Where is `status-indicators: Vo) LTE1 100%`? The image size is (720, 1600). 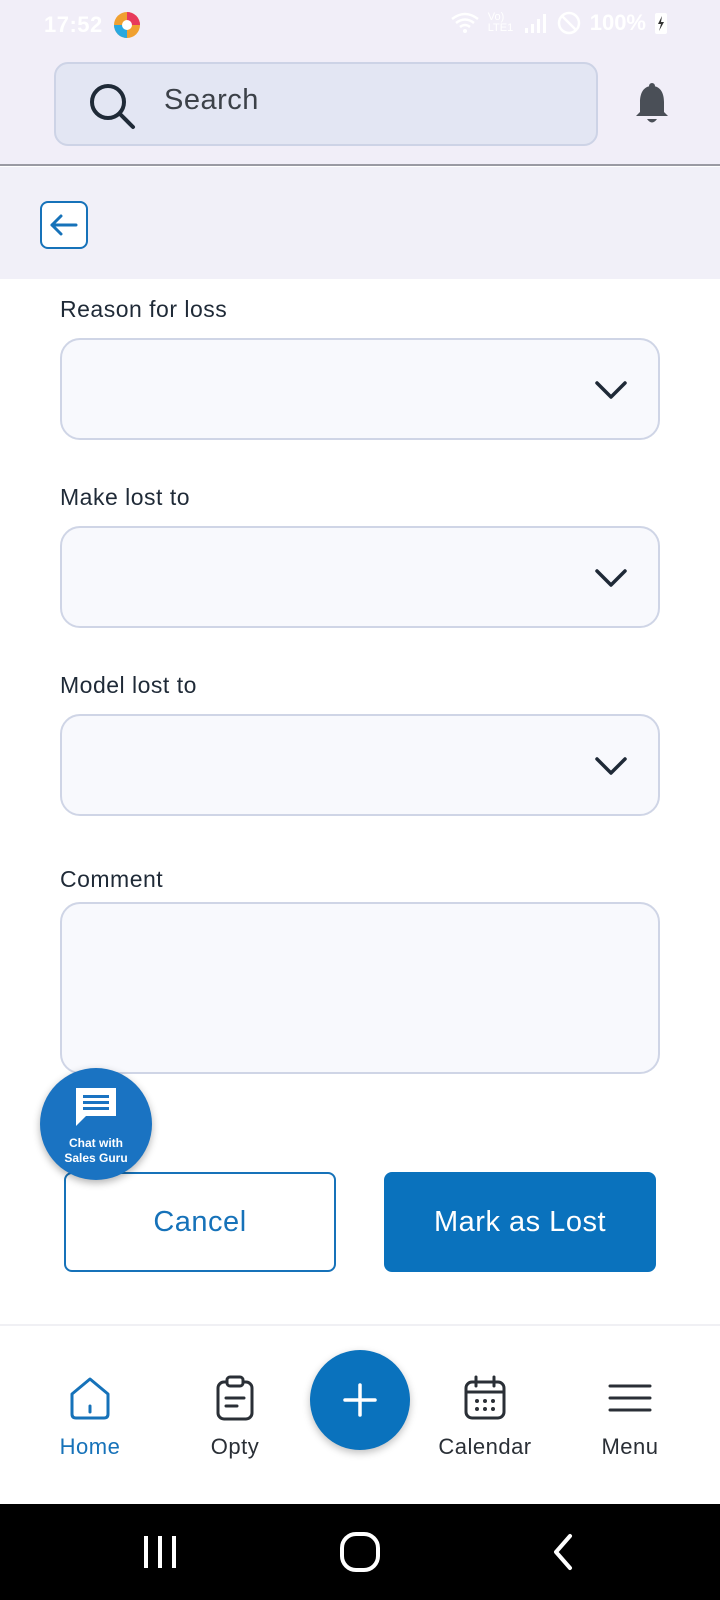 status-indicators: Vo) LTE1 100% is located at coordinates (559, 23).